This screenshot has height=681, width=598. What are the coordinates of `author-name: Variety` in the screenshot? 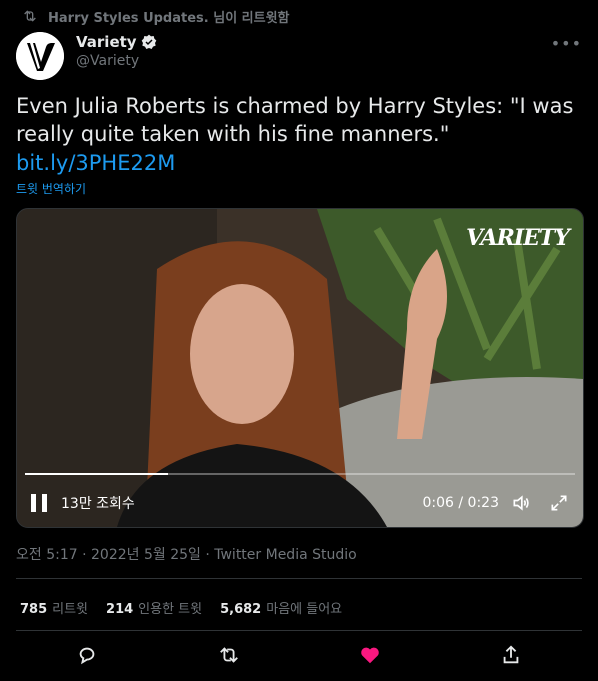 It's located at (106, 42).